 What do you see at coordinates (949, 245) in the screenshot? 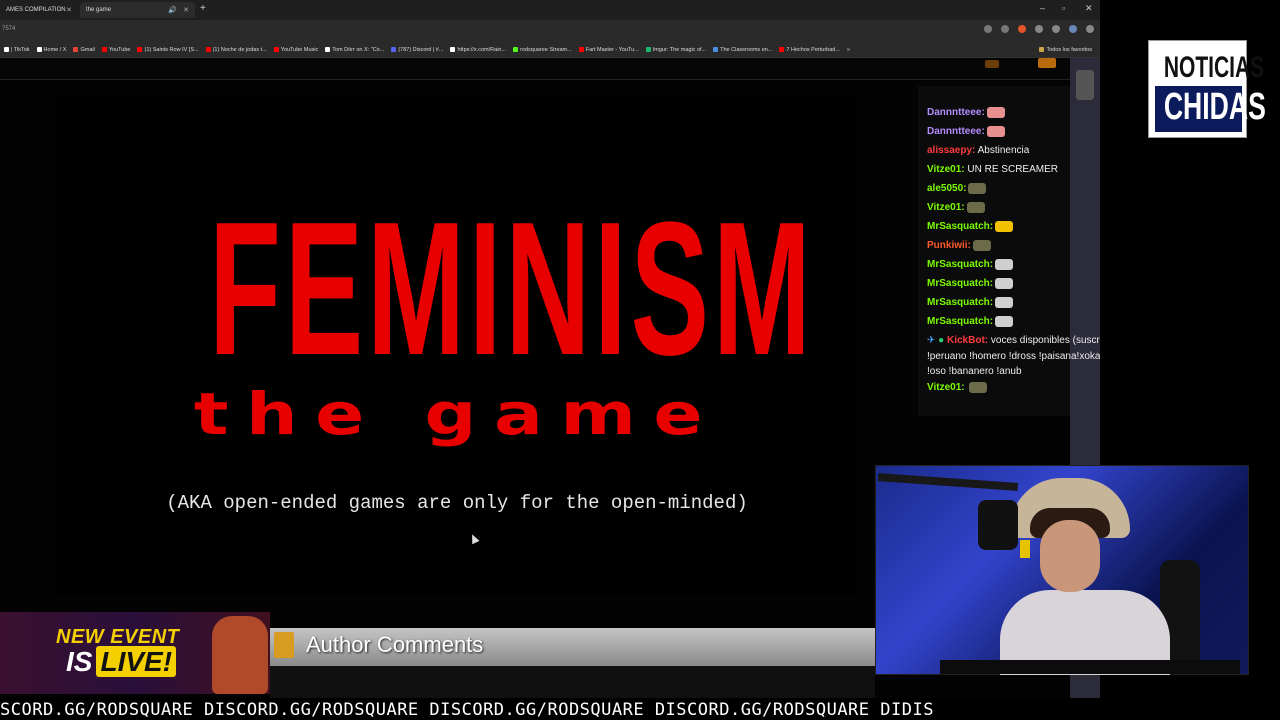
I see `chat-username: Punkiwii:` at bounding box center [949, 245].